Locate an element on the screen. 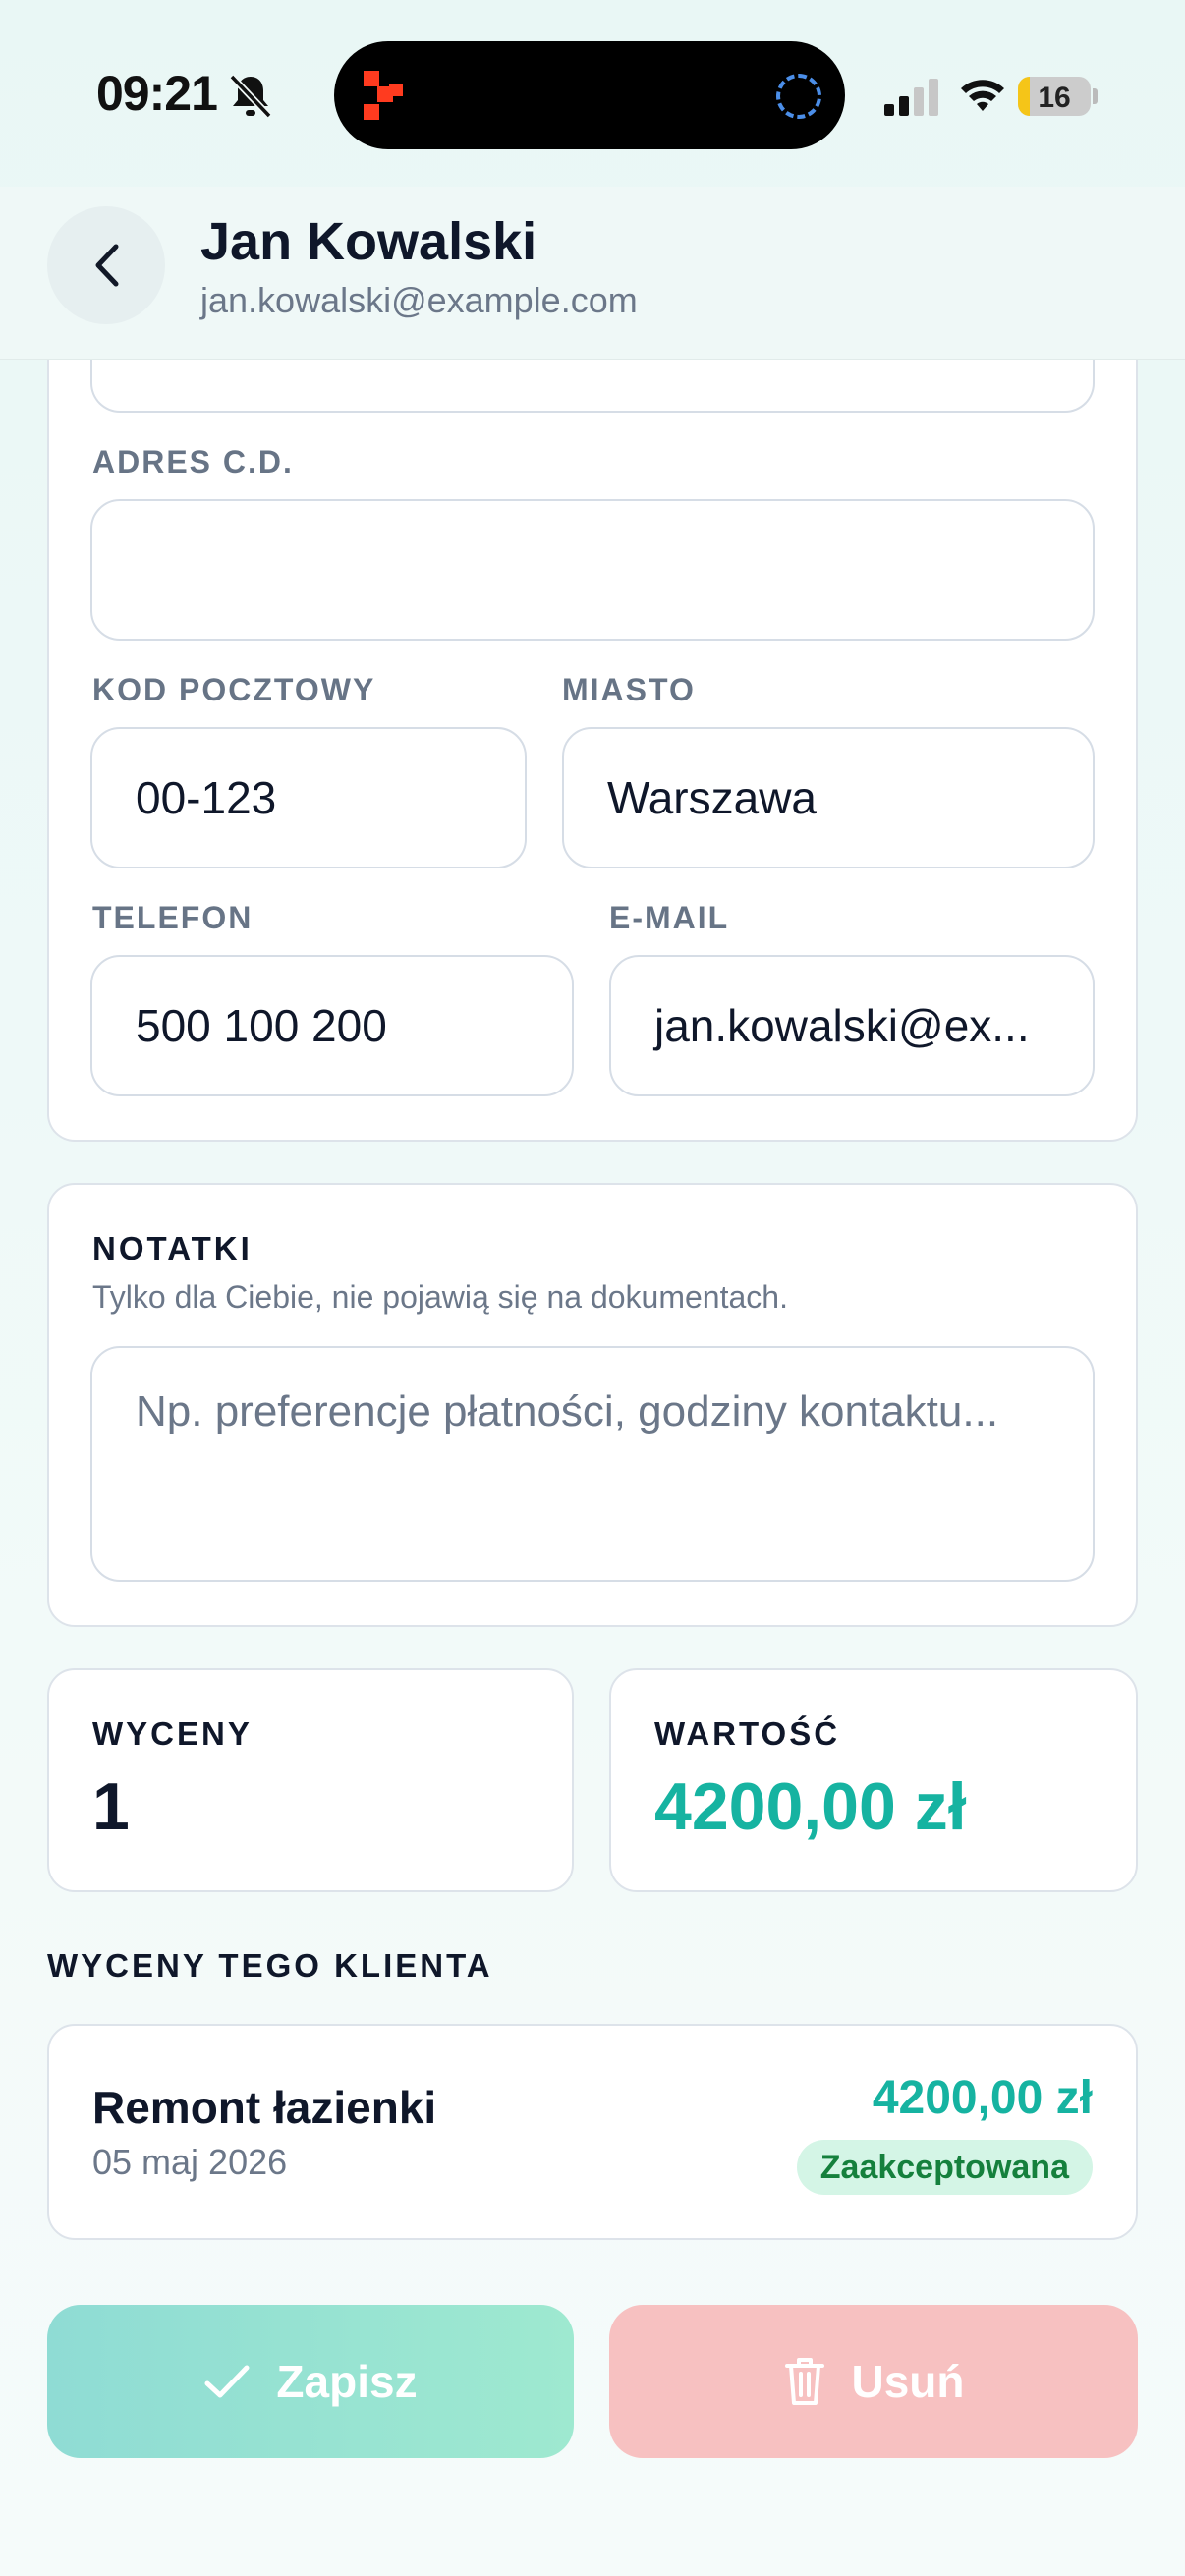 This screenshot has height=2576, width=1185. total-value-amount: 4200,00 zł is located at coordinates (811, 1806).